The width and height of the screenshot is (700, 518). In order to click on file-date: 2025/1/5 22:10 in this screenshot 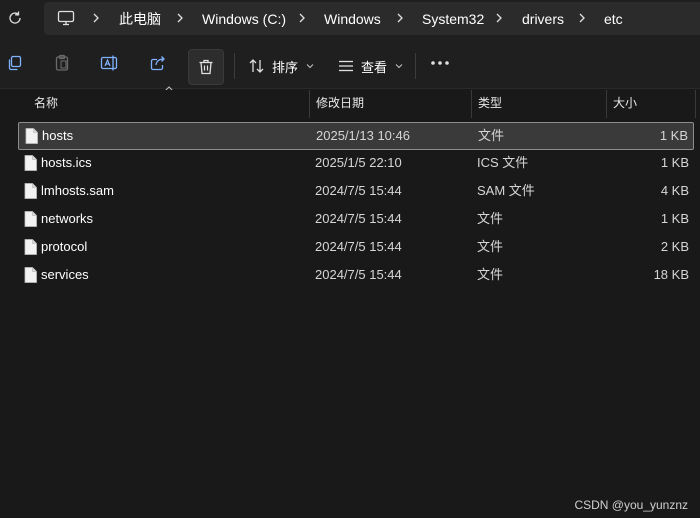, I will do `click(358, 162)`.